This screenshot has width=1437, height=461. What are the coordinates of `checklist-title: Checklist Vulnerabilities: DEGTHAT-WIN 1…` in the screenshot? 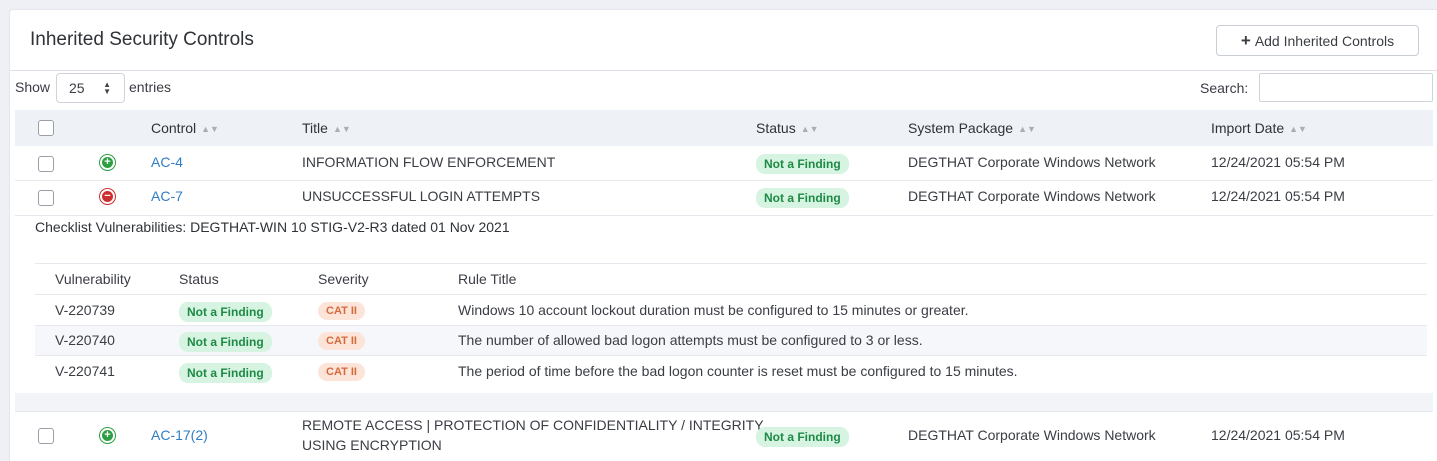 It's located at (272, 227).